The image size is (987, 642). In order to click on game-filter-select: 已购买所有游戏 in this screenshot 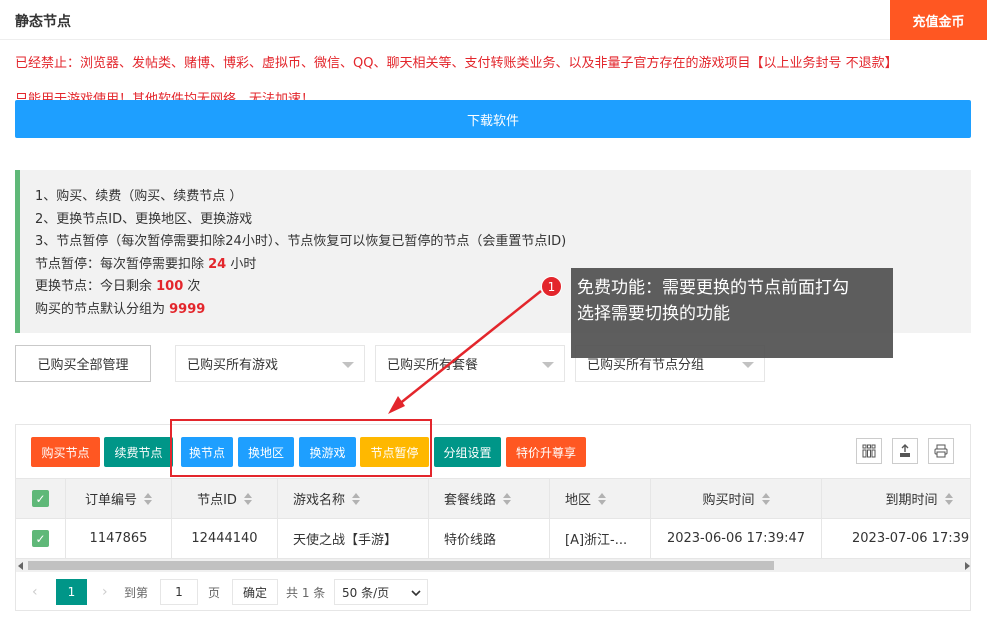, I will do `click(270, 363)`.